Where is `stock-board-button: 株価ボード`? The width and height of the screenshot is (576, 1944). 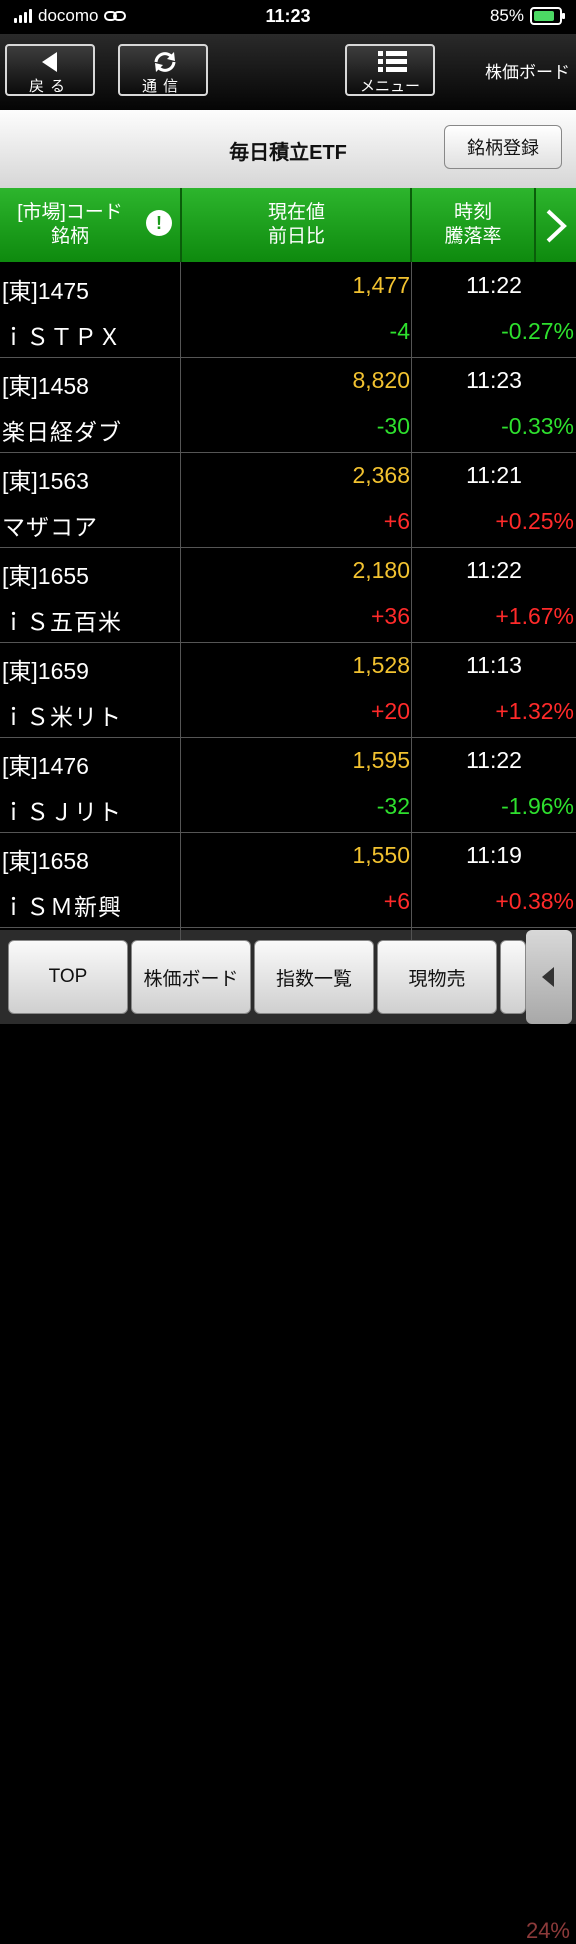
stock-board-button: 株価ボード is located at coordinates (191, 977).